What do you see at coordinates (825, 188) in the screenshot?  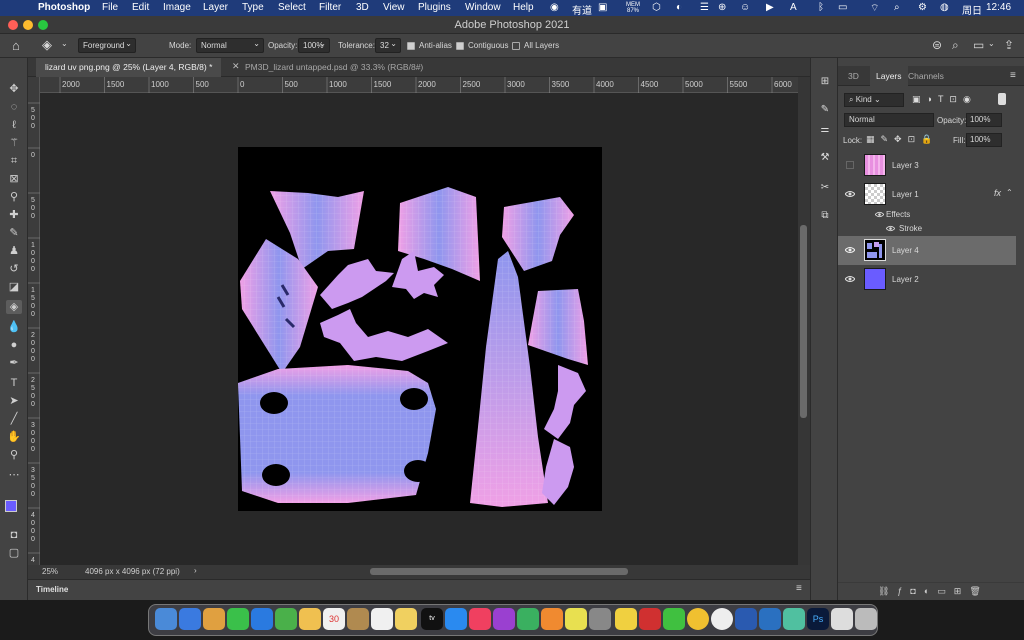 I see `properties-icon: ✂` at bounding box center [825, 188].